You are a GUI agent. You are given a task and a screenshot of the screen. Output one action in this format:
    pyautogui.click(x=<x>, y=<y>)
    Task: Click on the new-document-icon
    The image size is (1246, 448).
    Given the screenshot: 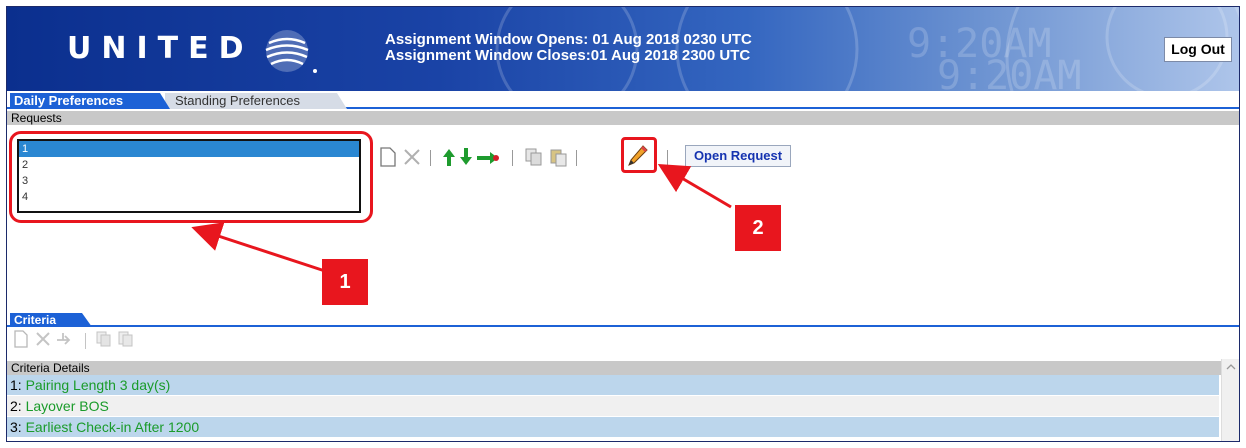 What is the action you would take?
    pyautogui.click(x=388, y=157)
    